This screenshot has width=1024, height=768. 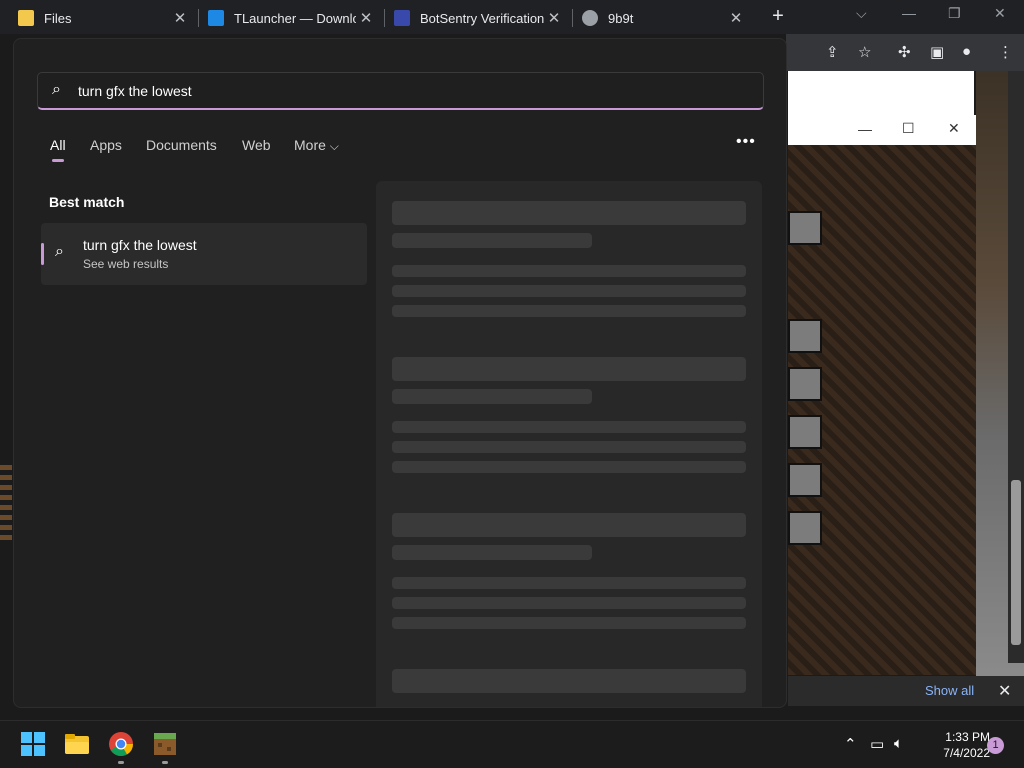 What do you see at coordinates (746, 142) in the screenshot?
I see `more-options-icon: •••` at bounding box center [746, 142].